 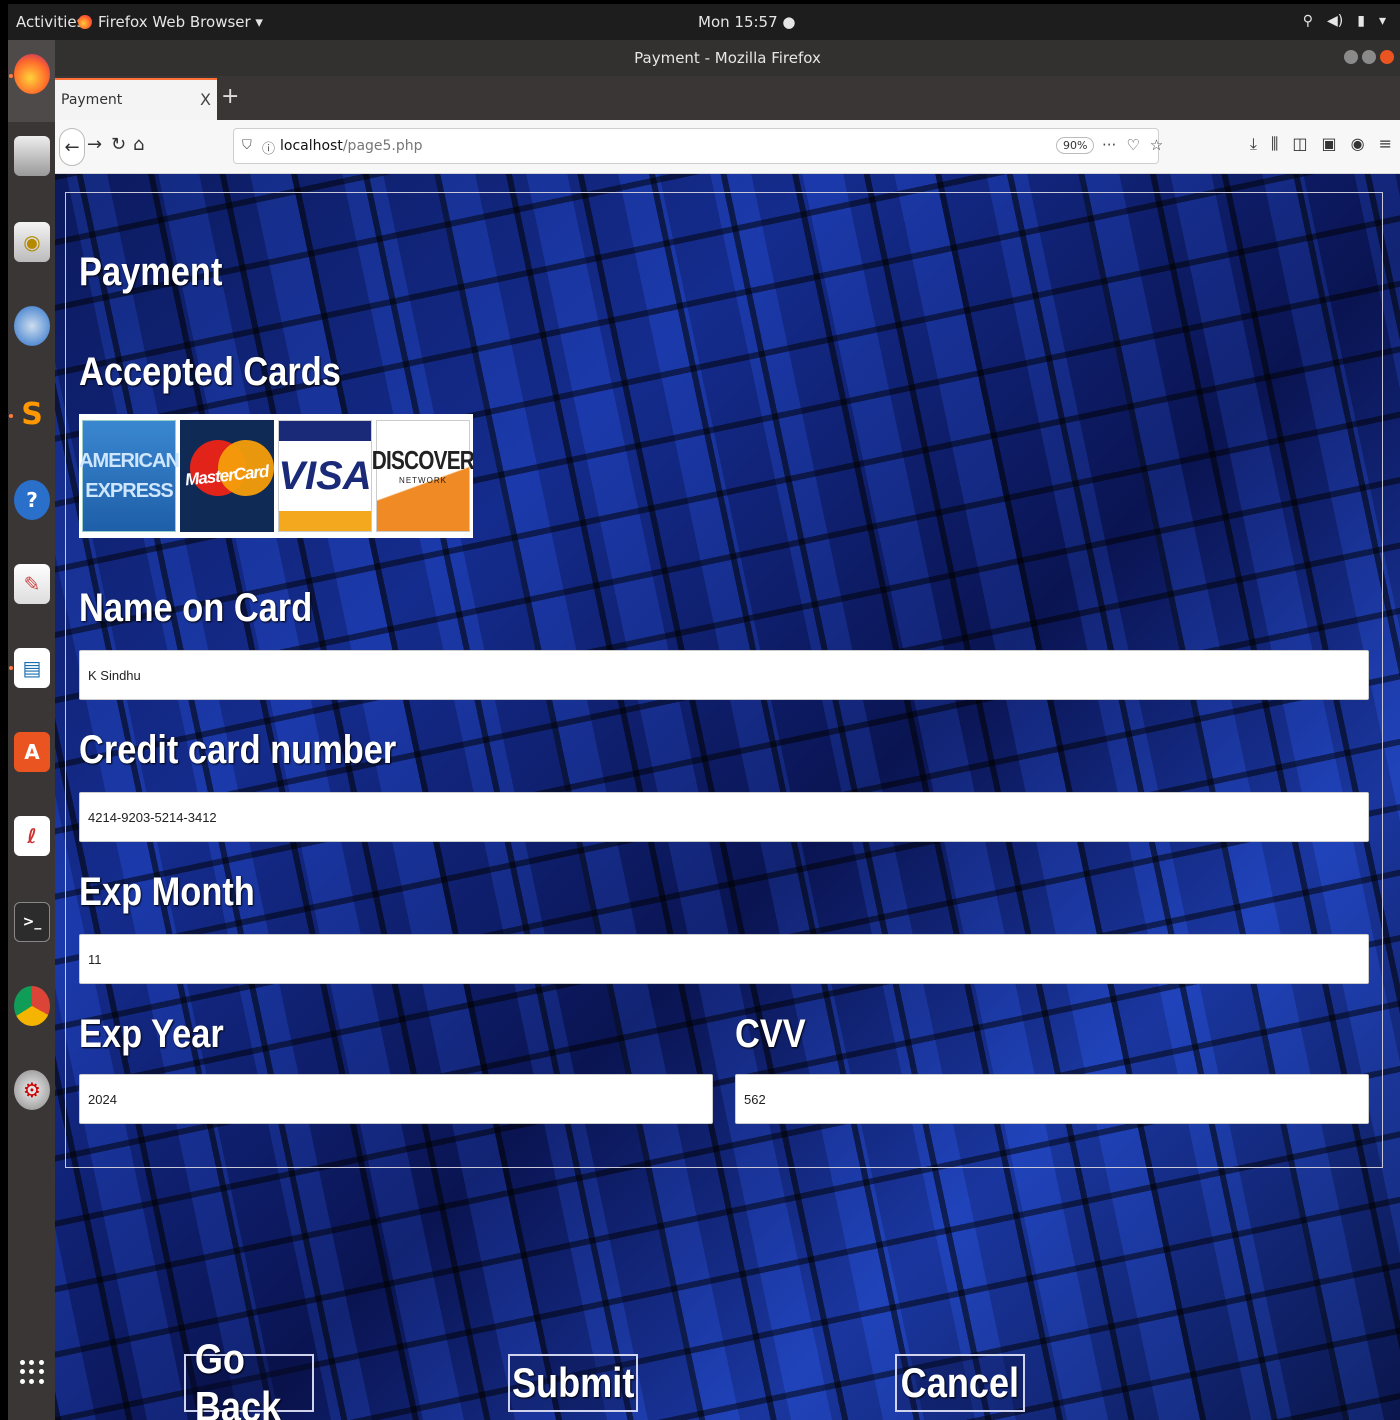 I want to click on app-menu: Firefox Web Browser ▾, so click(x=170, y=22).